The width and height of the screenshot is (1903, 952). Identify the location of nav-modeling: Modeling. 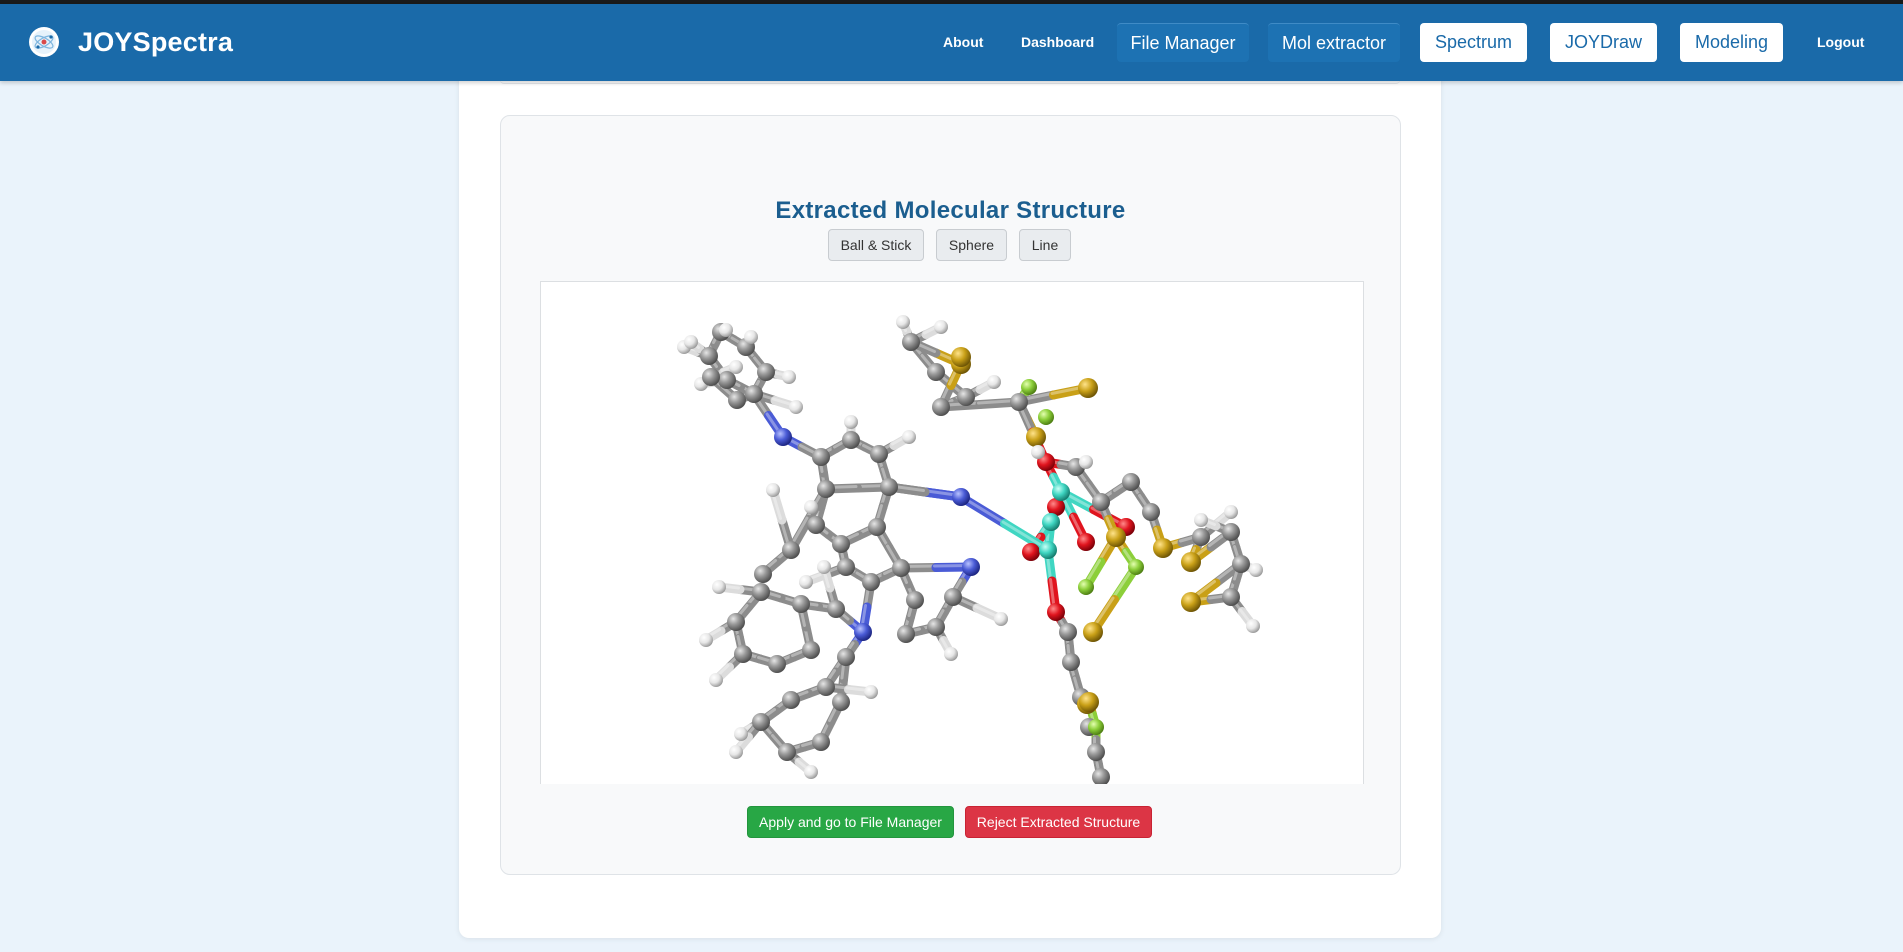
(1731, 42).